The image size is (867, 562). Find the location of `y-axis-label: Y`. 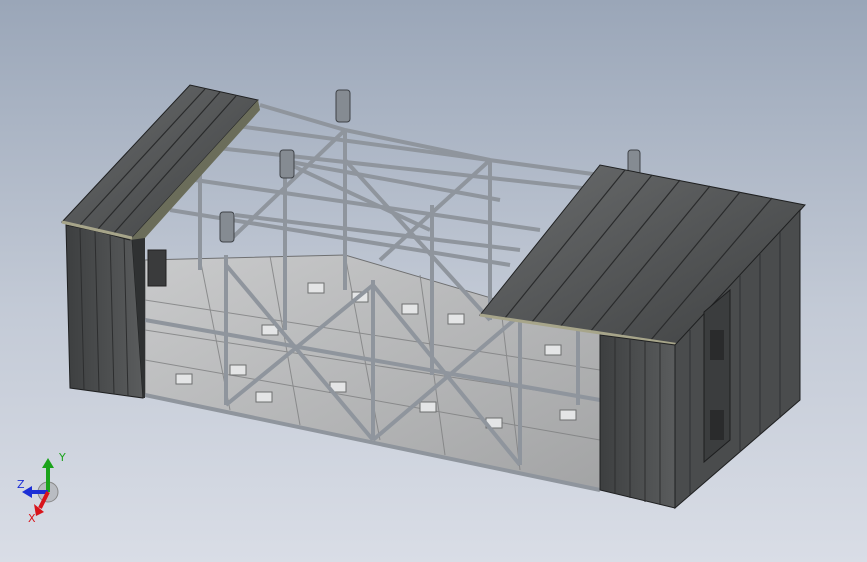

y-axis-label: Y is located at coordinates (62, 457).